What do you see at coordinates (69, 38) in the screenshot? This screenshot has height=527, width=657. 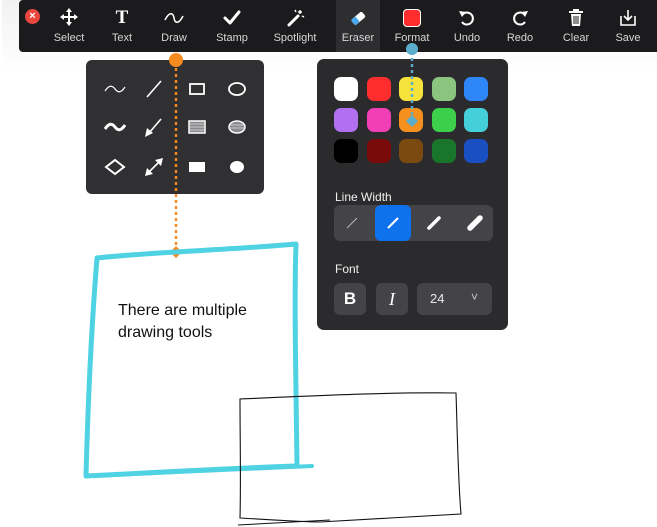 I see `select-tool-label: Select` at bounding box center [69, 38].